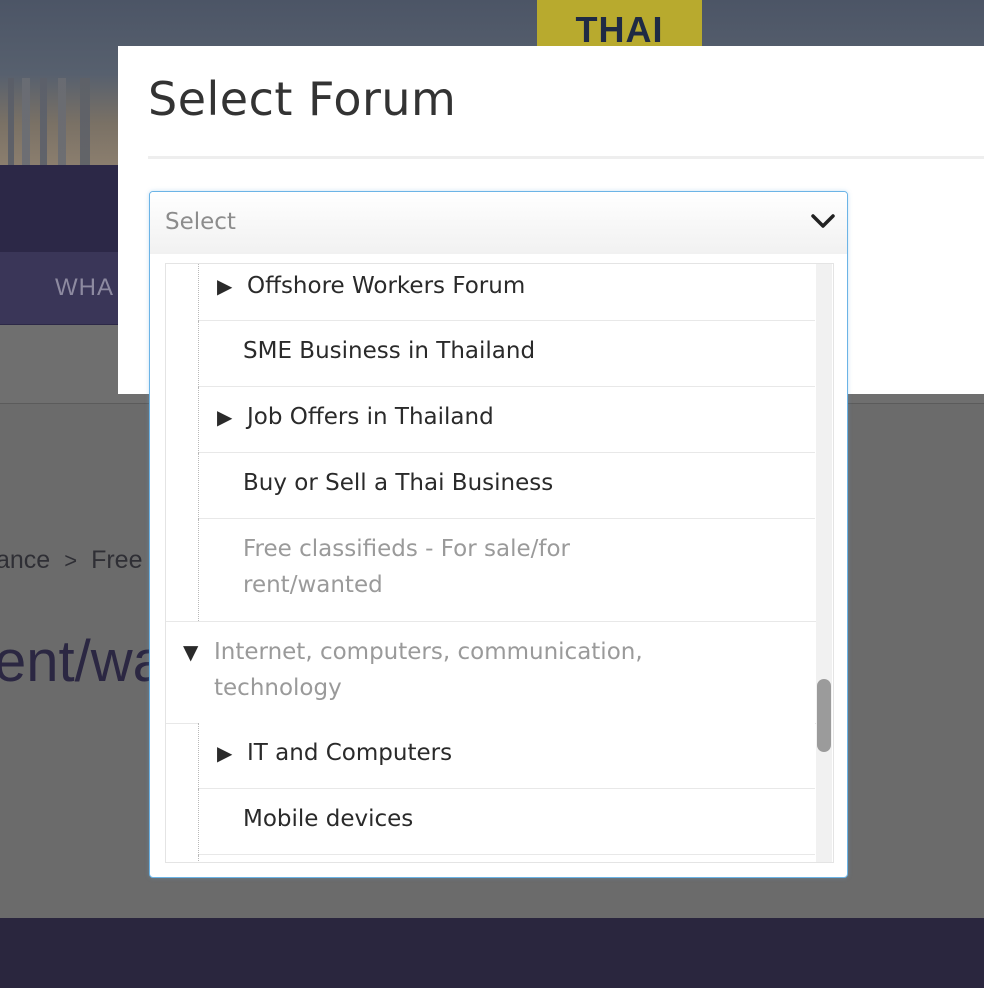 This screenshot has width=984, height=988. Describe the element at coordinates (398, 483) in the screenshot. I see `option-label: Buy or Sell a Thai Business` at that location.